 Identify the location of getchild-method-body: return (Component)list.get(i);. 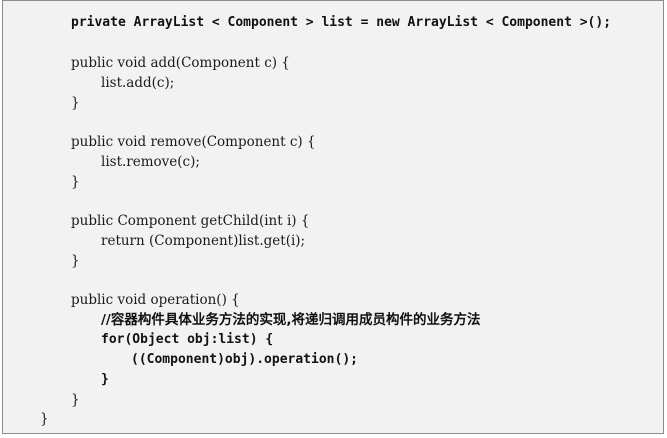
(203, 241).